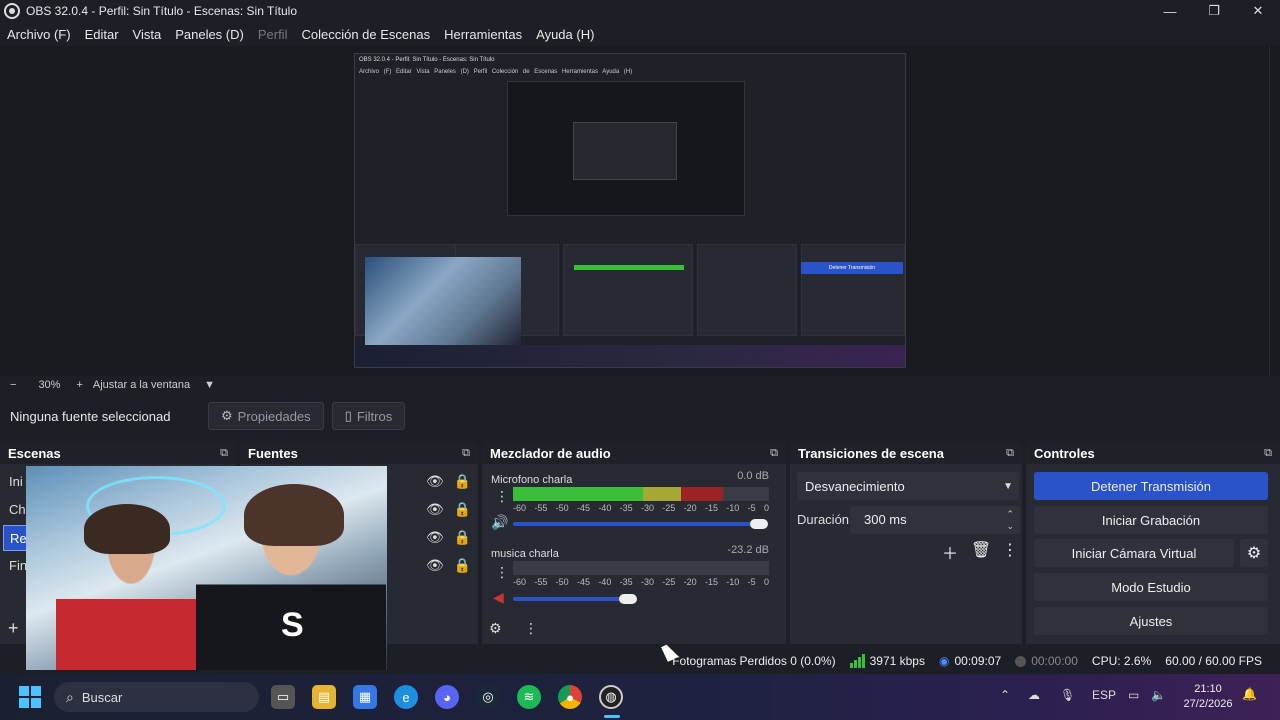 The image size is (1280, 720). I want to click on microphone-icon: 🎙, so click(1067, 695).